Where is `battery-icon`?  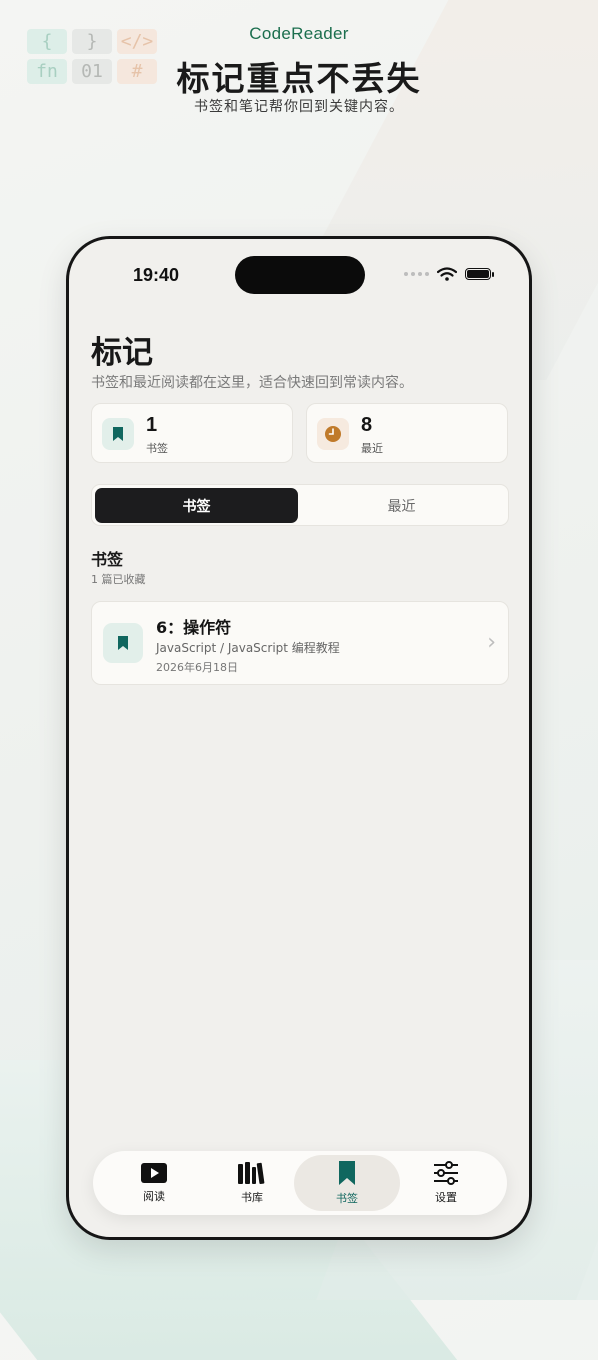
battery-icon is located at coordinates (479, 274).